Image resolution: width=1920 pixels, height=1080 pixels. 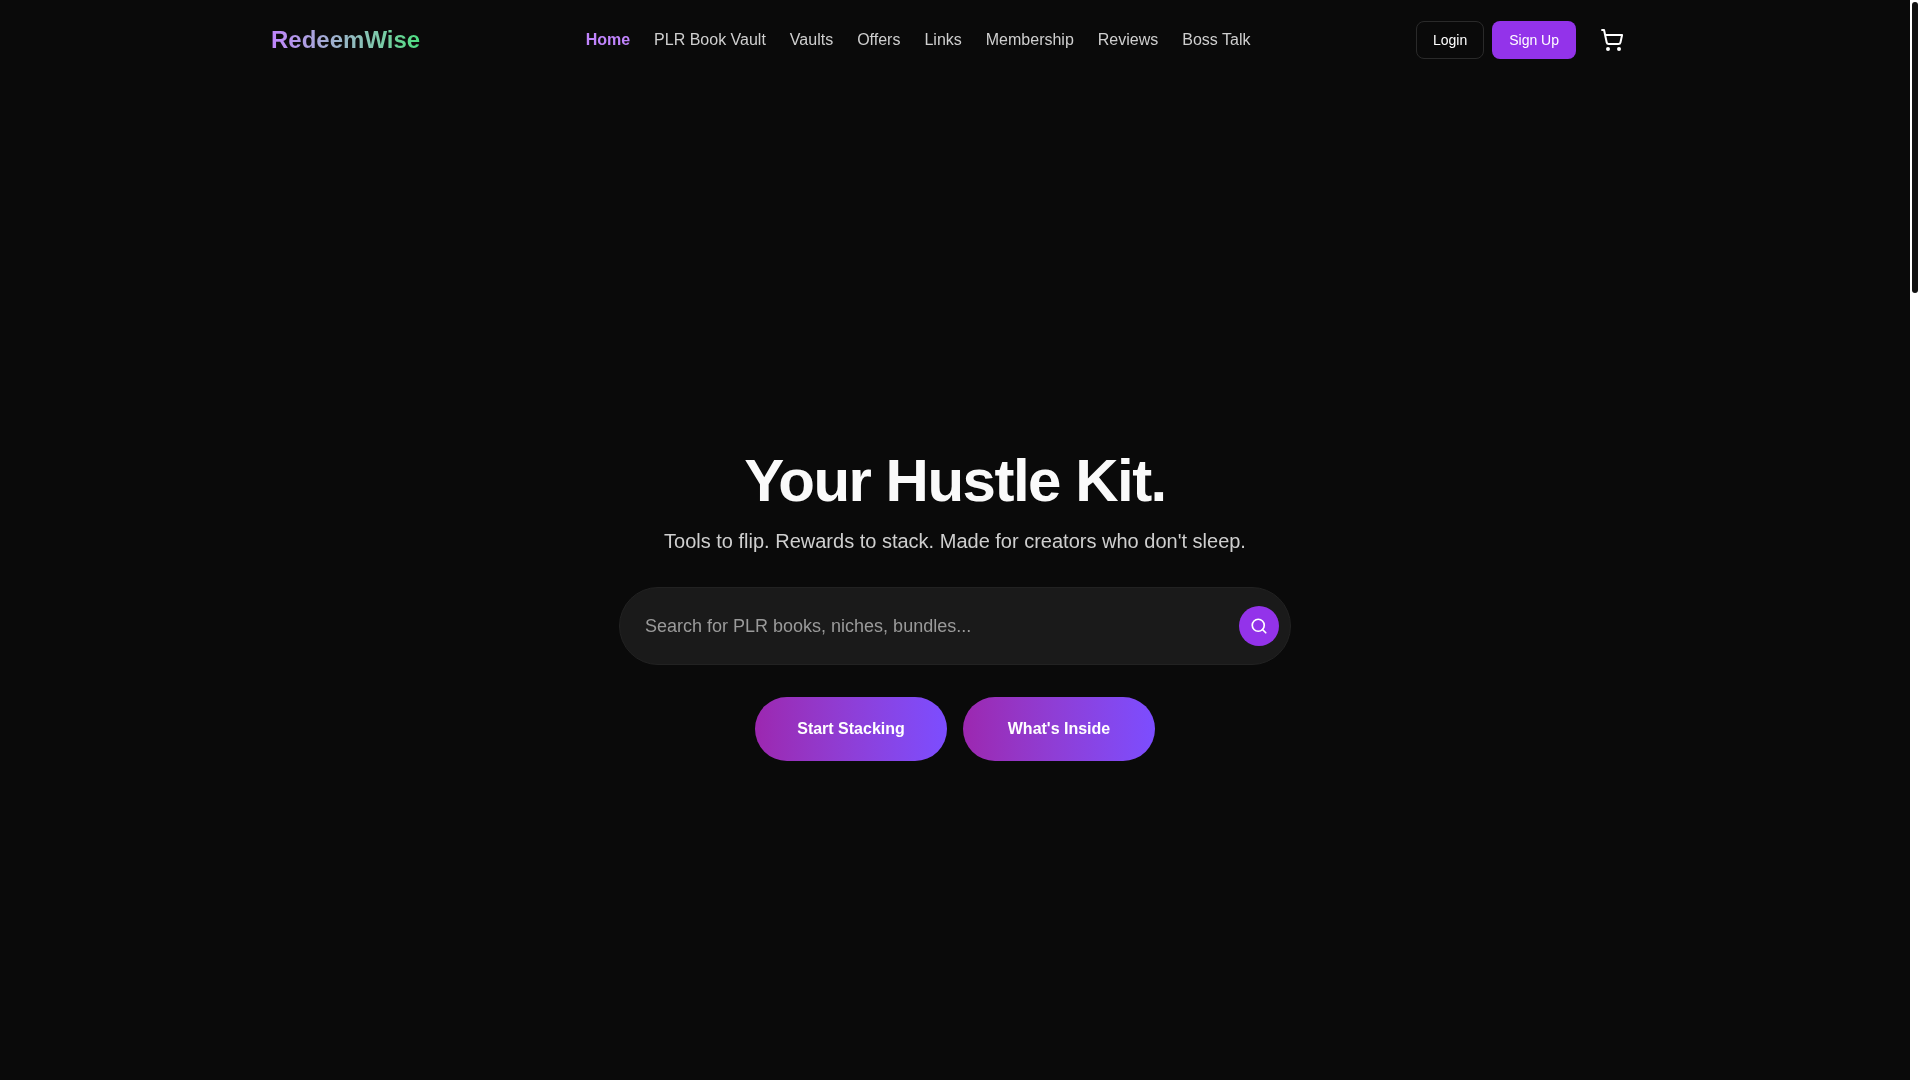 I want to click on hero-subtitle: Tools to flip. Rewards to stack. Made for creators who don't sleep., so click(x=955, y=541).